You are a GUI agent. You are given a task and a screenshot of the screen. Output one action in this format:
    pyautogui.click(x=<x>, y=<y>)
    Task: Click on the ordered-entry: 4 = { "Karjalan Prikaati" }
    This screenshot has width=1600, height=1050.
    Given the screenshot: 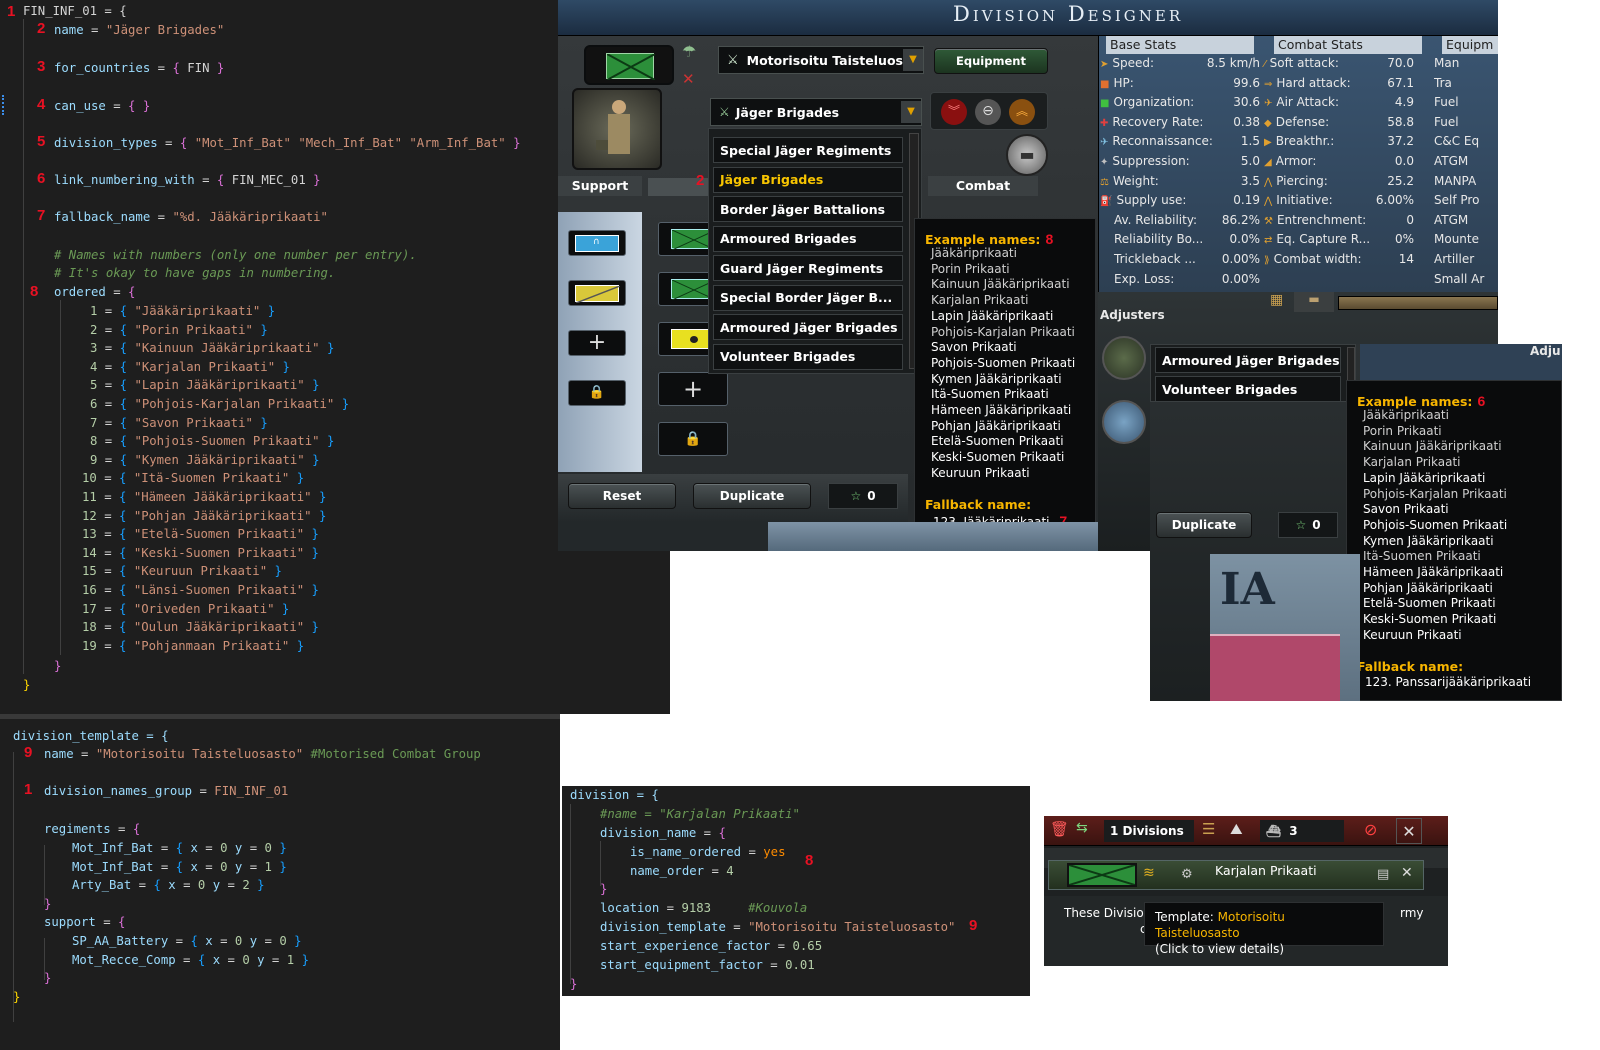 What is the action you would take?
    pyautogui.click(x=190, y=366)
    